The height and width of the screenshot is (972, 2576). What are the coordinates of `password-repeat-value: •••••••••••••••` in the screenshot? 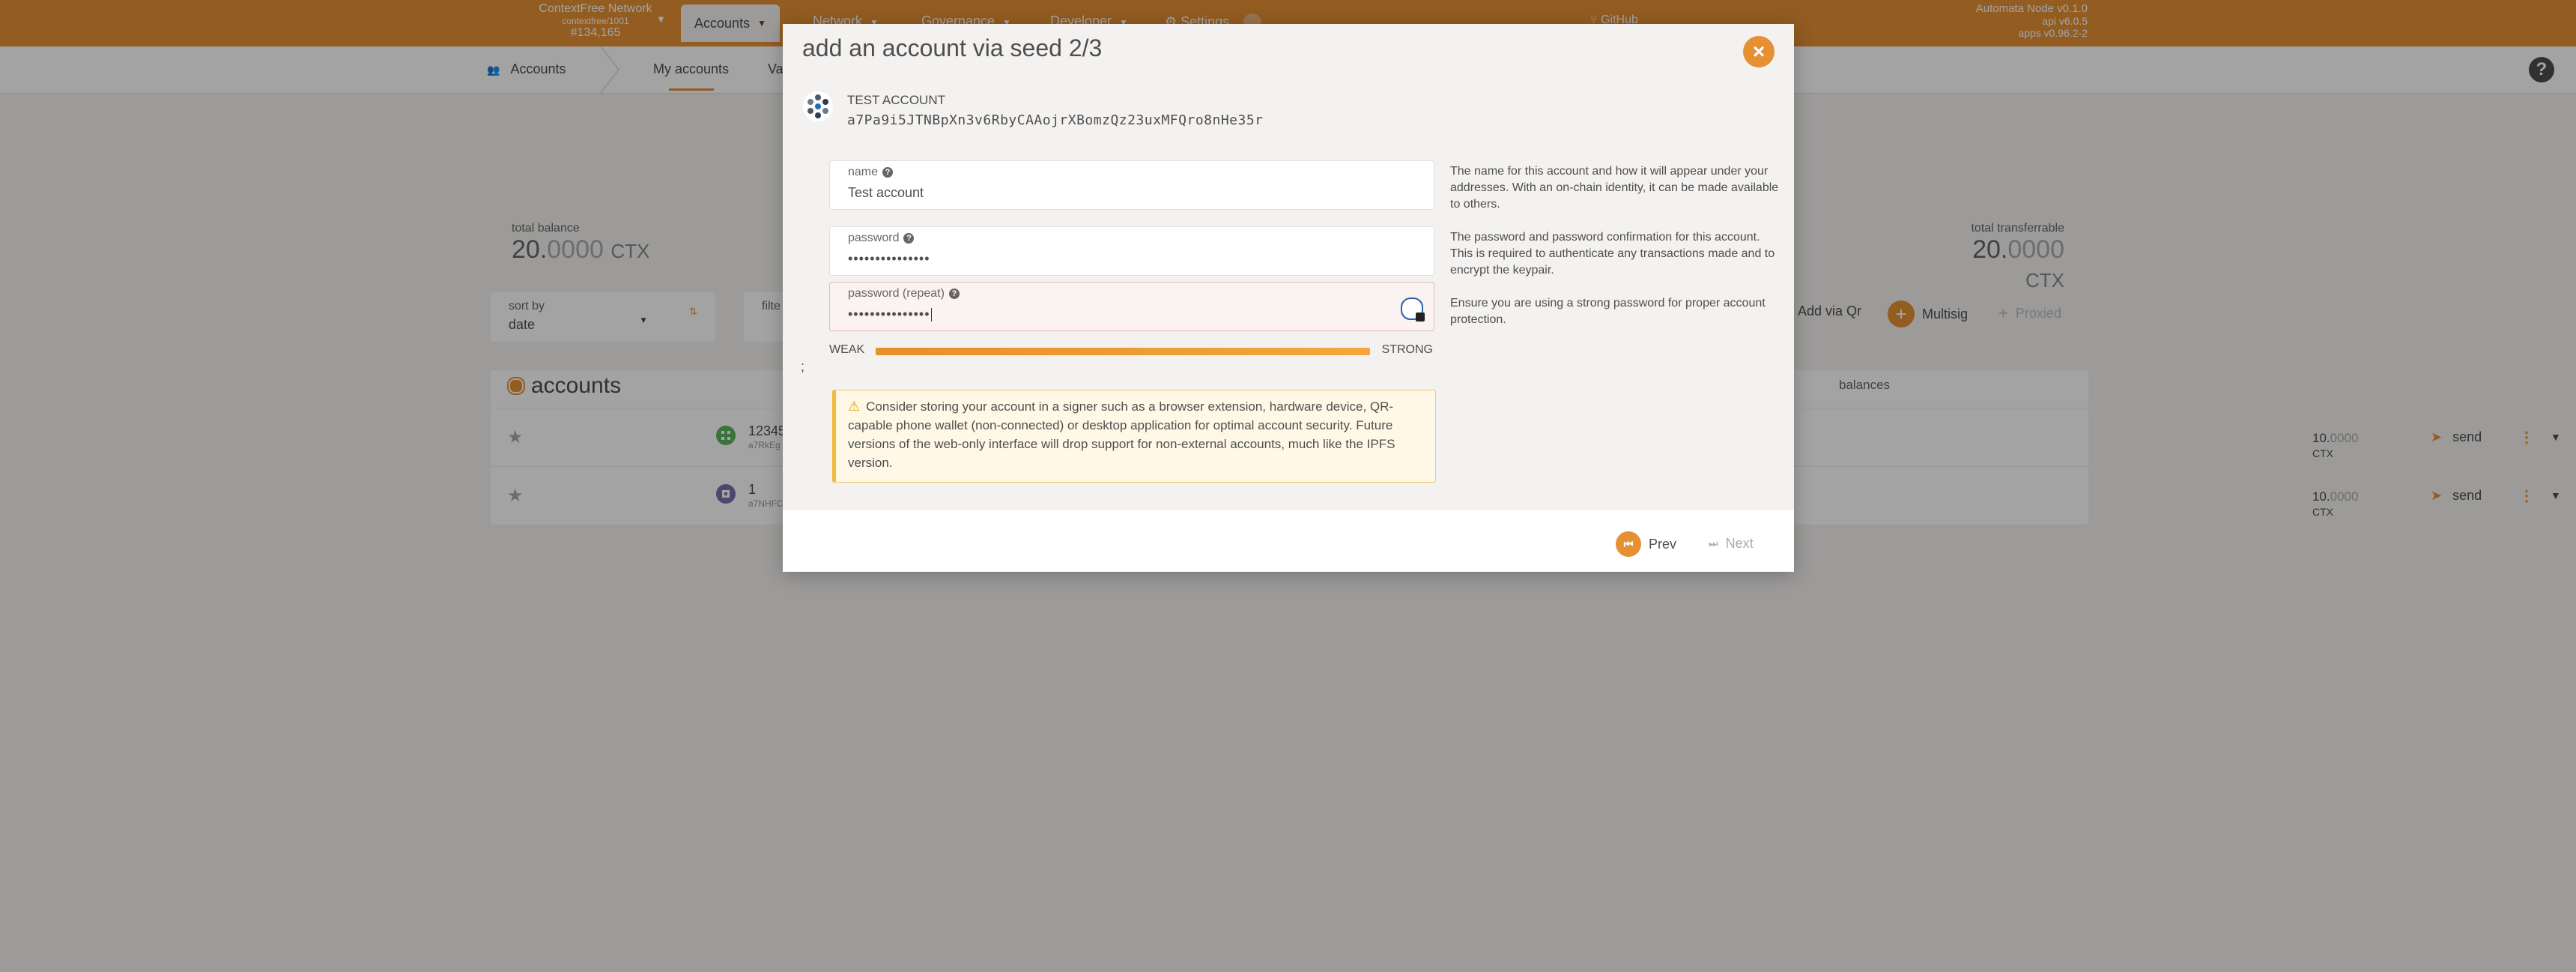 It's located at (889, 314).